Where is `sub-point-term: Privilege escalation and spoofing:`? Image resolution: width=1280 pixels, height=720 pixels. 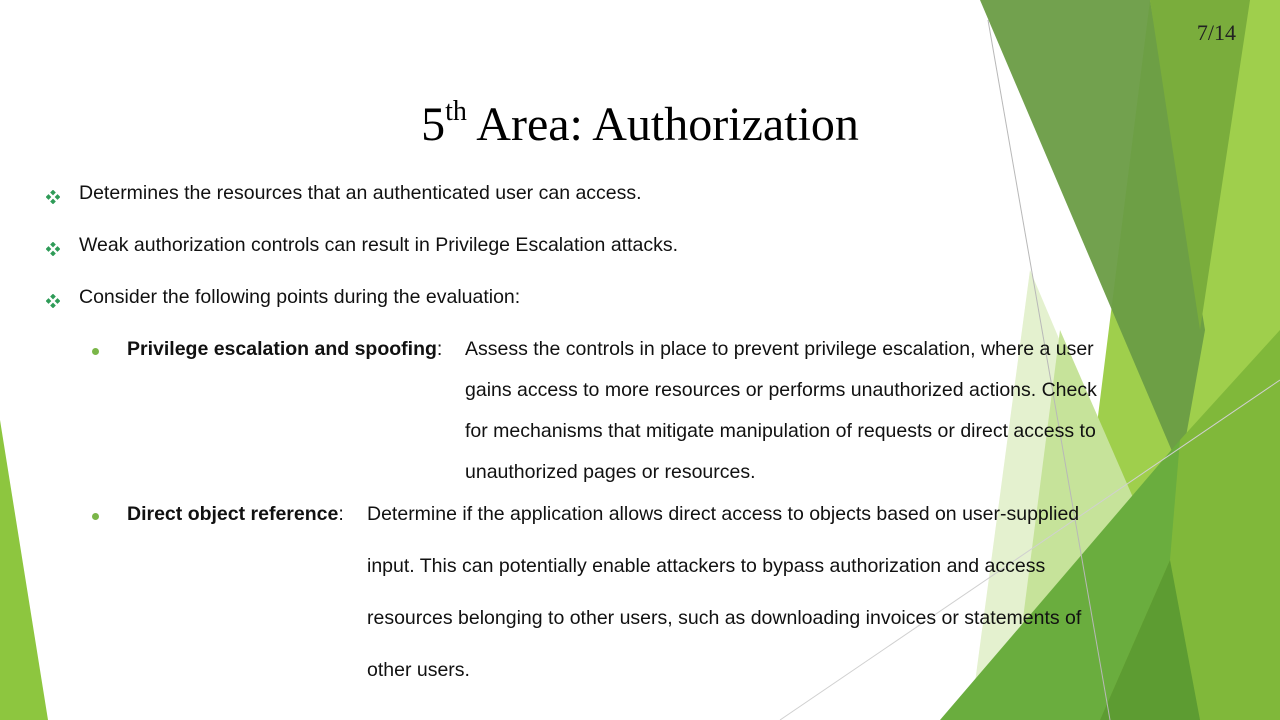 sub-point-term: Privilege escalation and spoofing: is located at coordinates (285, 349).